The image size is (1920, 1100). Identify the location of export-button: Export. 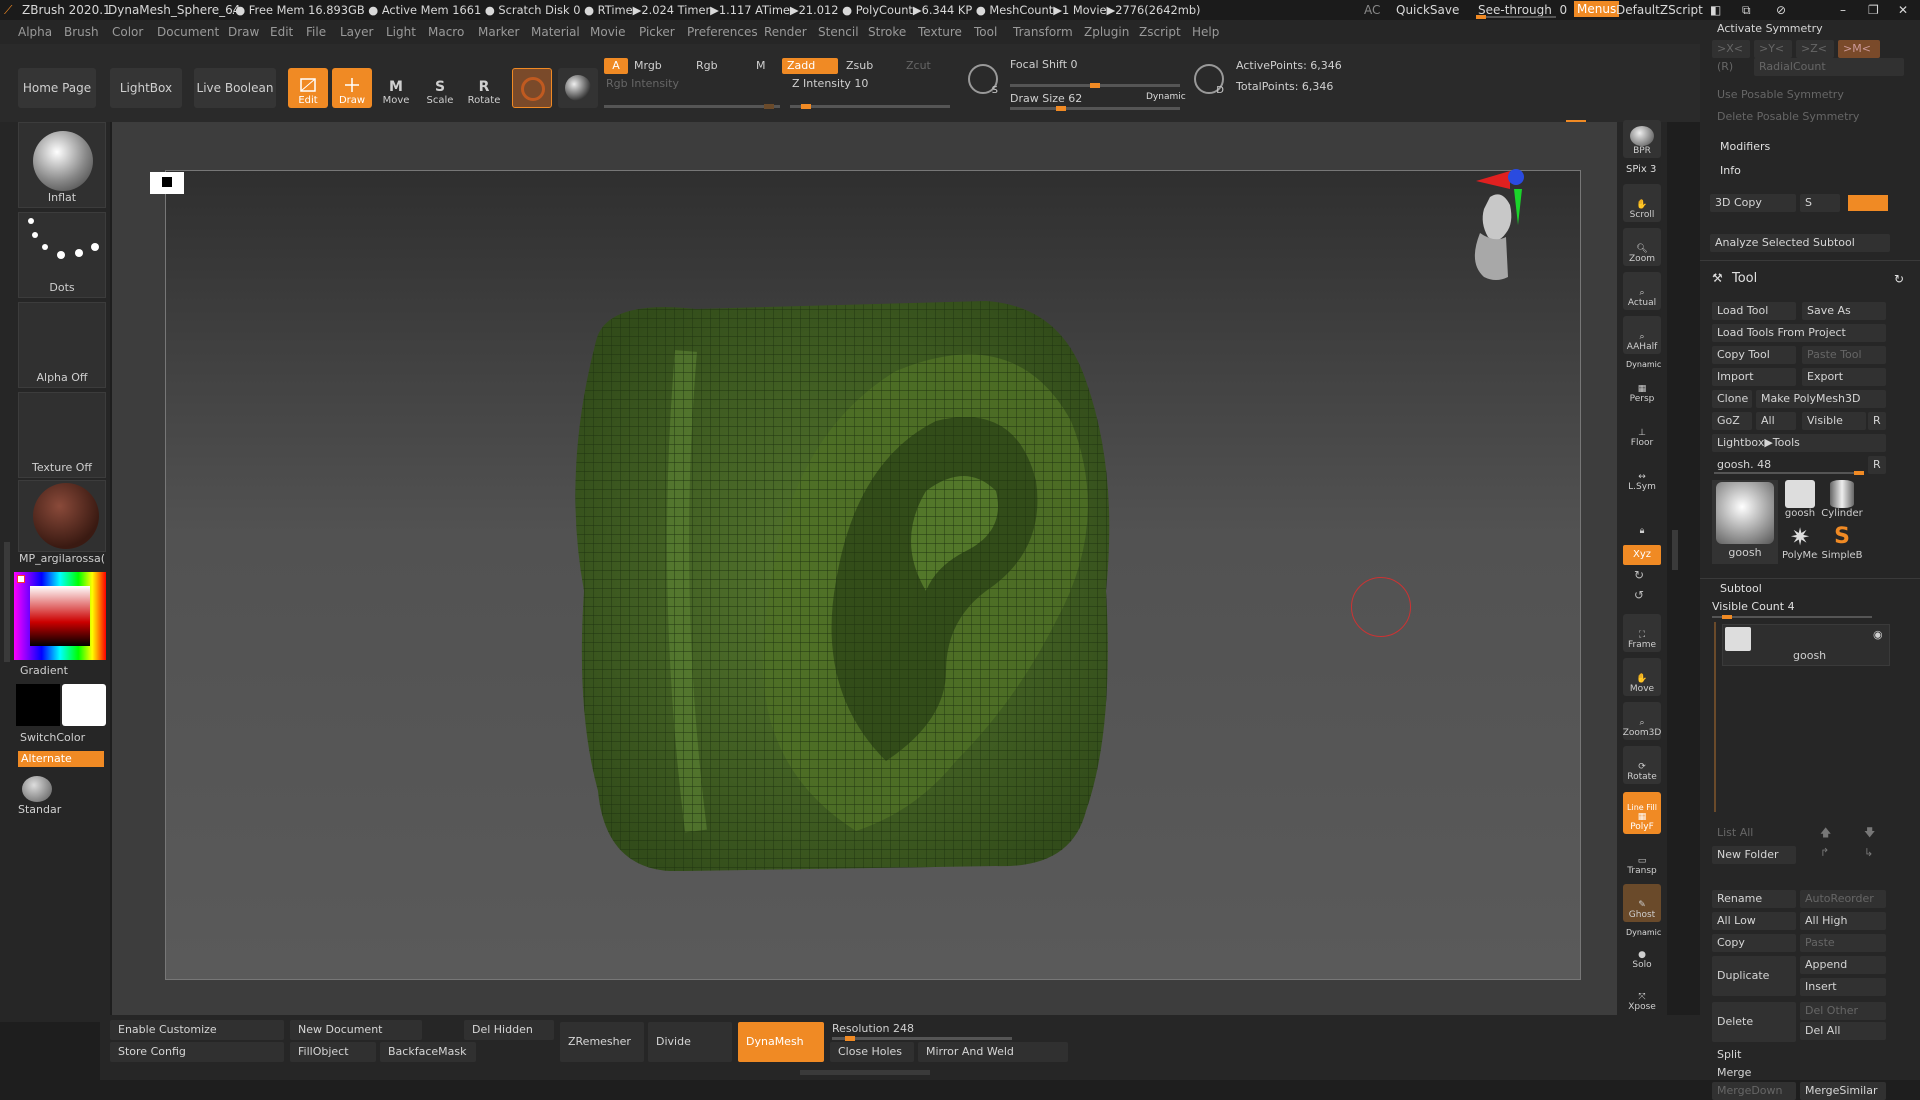
(1844, 377).